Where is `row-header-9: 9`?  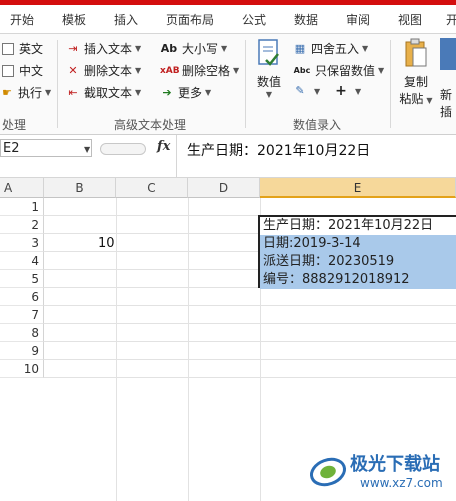
row-header-9: 9 is located at coordinates (22, 351).